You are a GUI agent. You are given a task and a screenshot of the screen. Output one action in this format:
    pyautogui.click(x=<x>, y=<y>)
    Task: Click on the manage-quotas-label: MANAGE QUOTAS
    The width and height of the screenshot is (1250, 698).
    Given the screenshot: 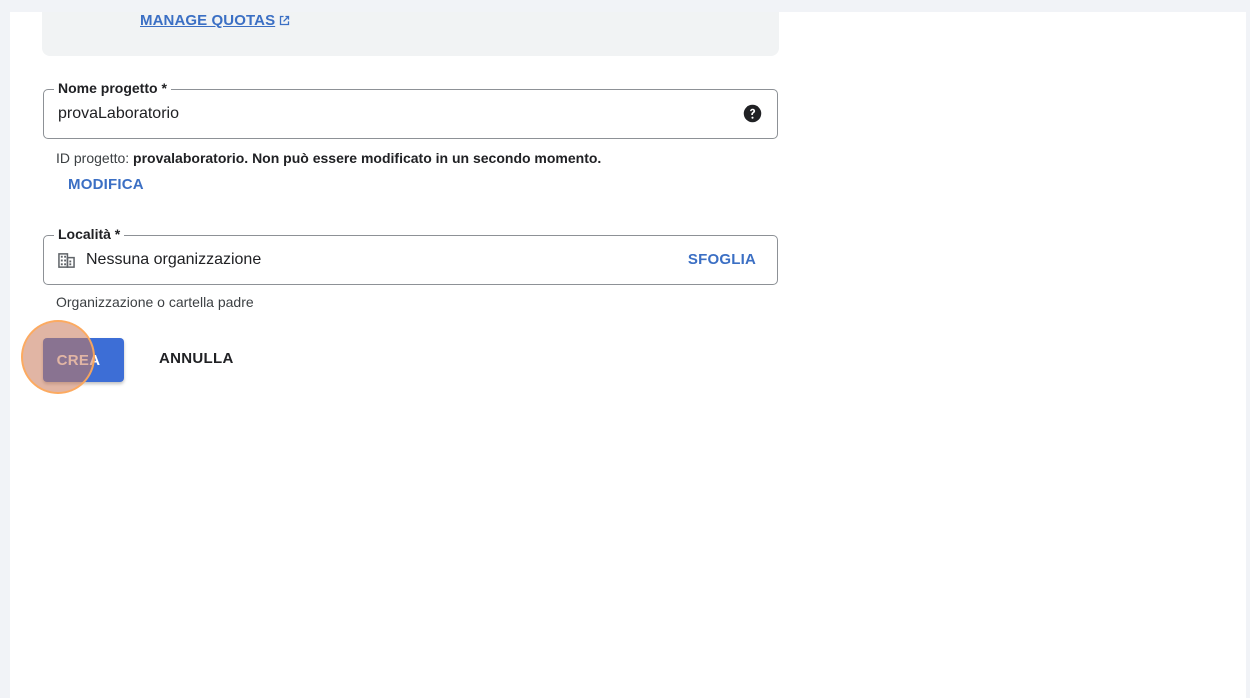 What is the action you would take?
    pyautogui.click(x=208, y=20)
    